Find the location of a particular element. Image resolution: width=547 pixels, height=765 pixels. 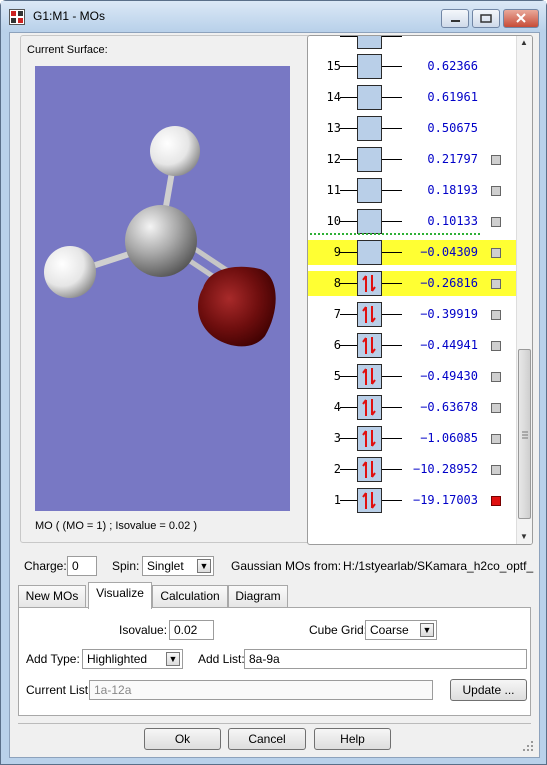

restore-icon is located at coordinates (486, 18).